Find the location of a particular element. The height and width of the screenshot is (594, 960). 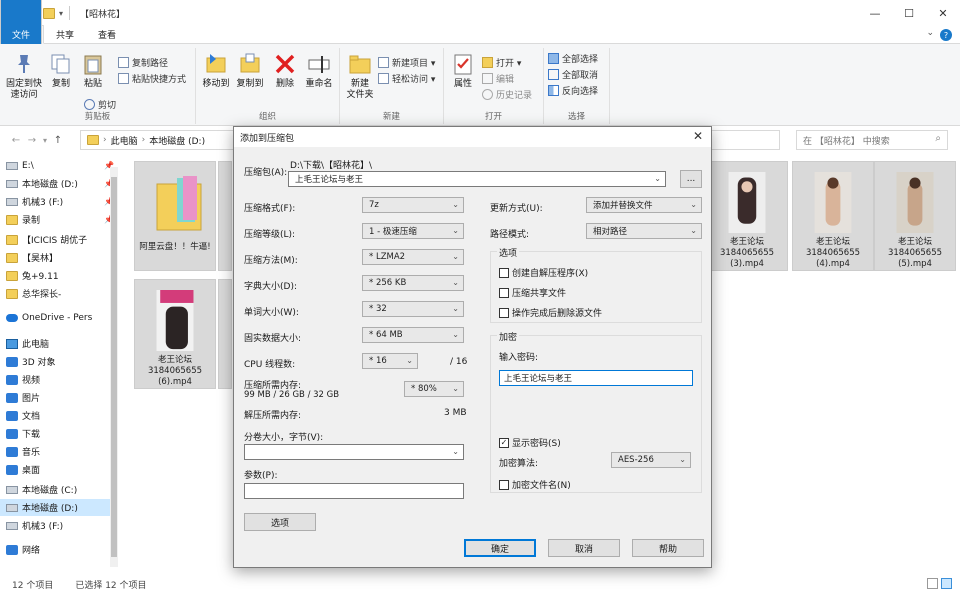

help-icon: ? is located at coordinates (946, 35).